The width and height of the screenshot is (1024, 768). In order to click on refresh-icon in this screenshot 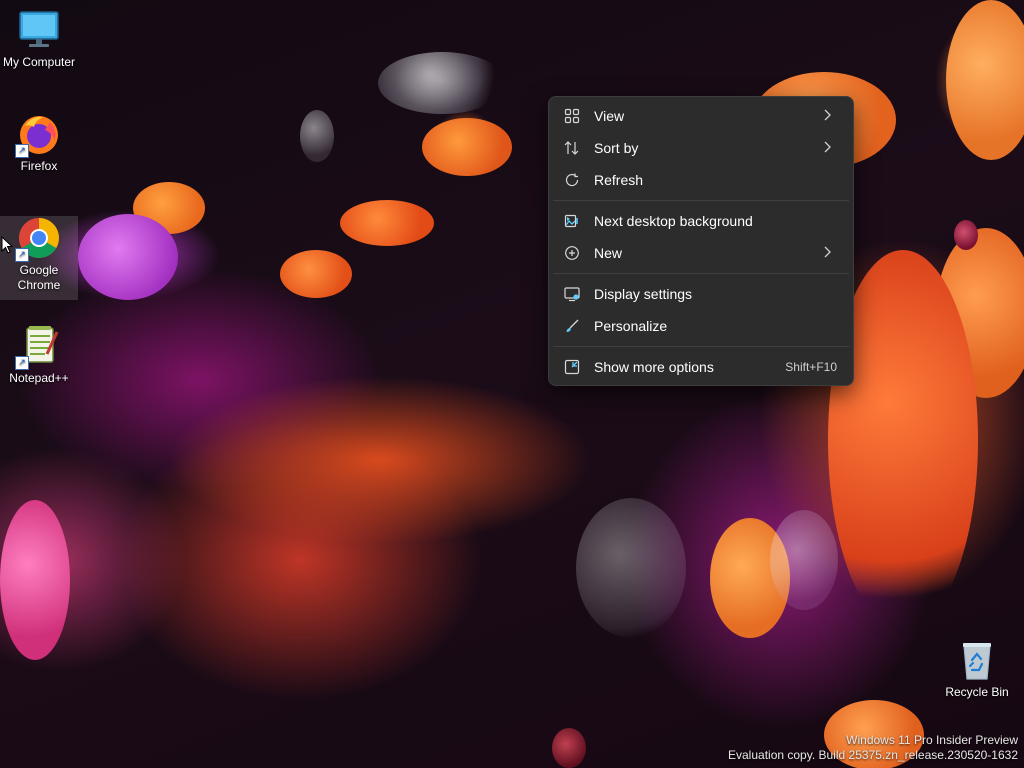, I will do `click(572, 180)`.